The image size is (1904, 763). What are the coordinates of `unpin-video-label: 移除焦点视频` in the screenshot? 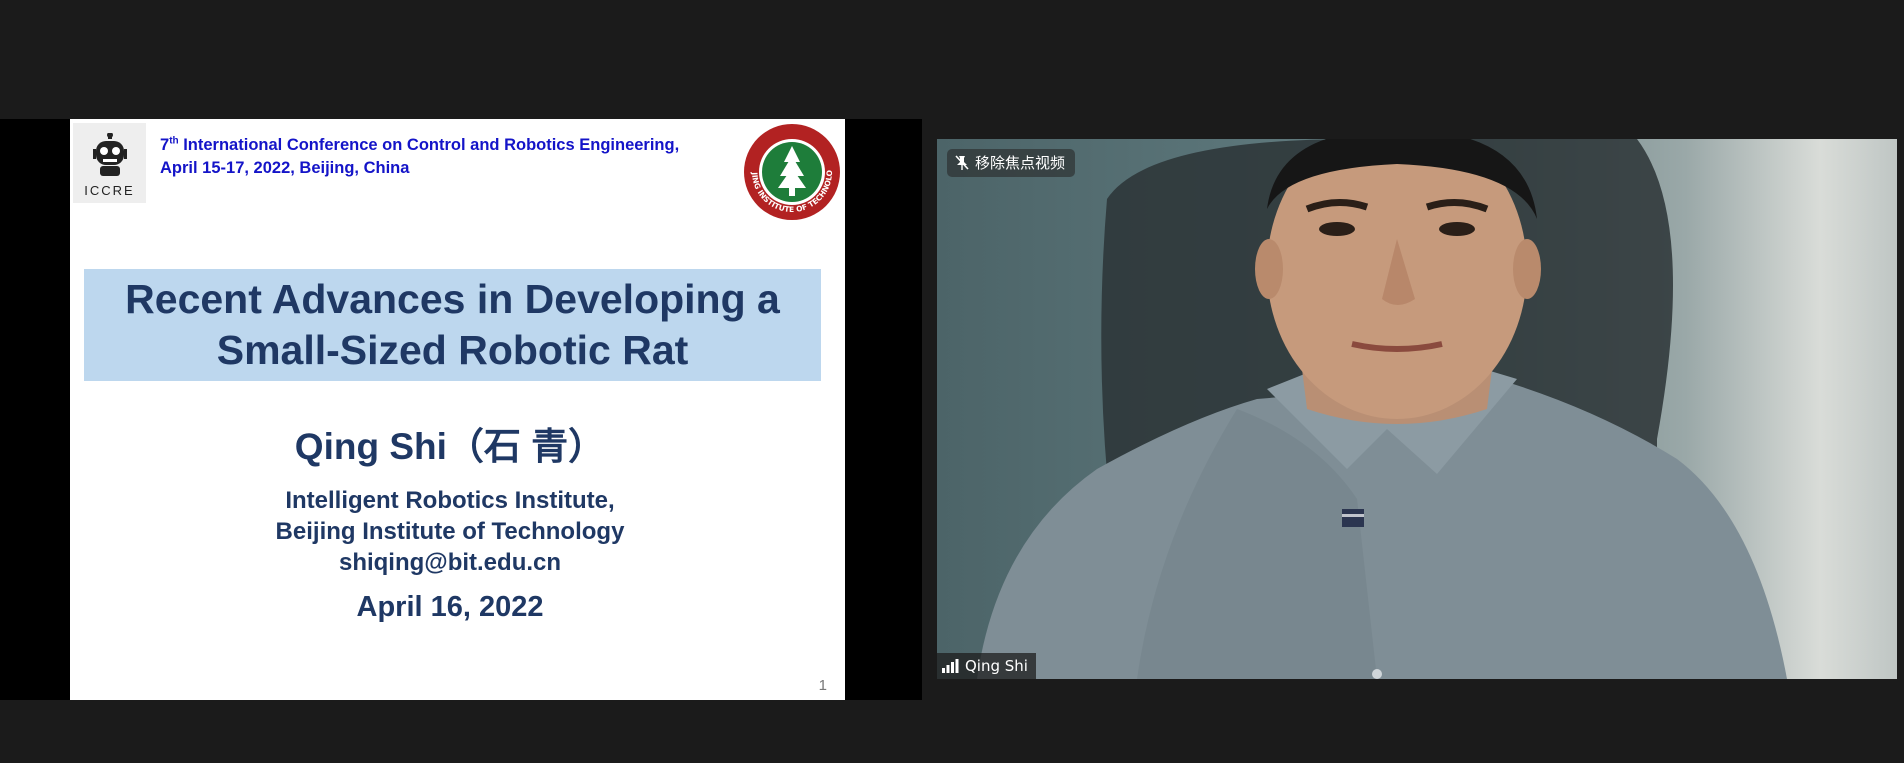 It's located at (1020, 163).